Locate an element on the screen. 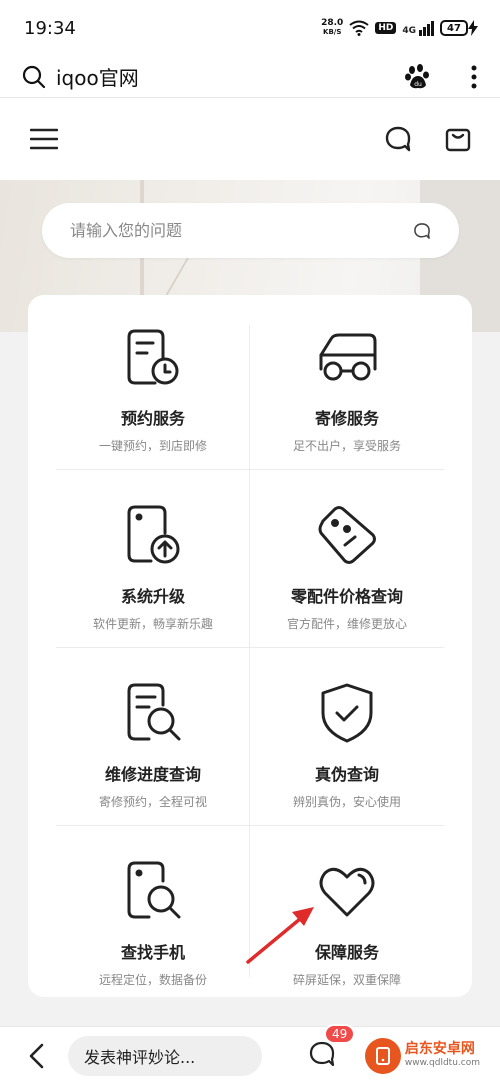 The height and width of the screenshot is (1084, 500). heart-icon is located at coordinates (347, 891).